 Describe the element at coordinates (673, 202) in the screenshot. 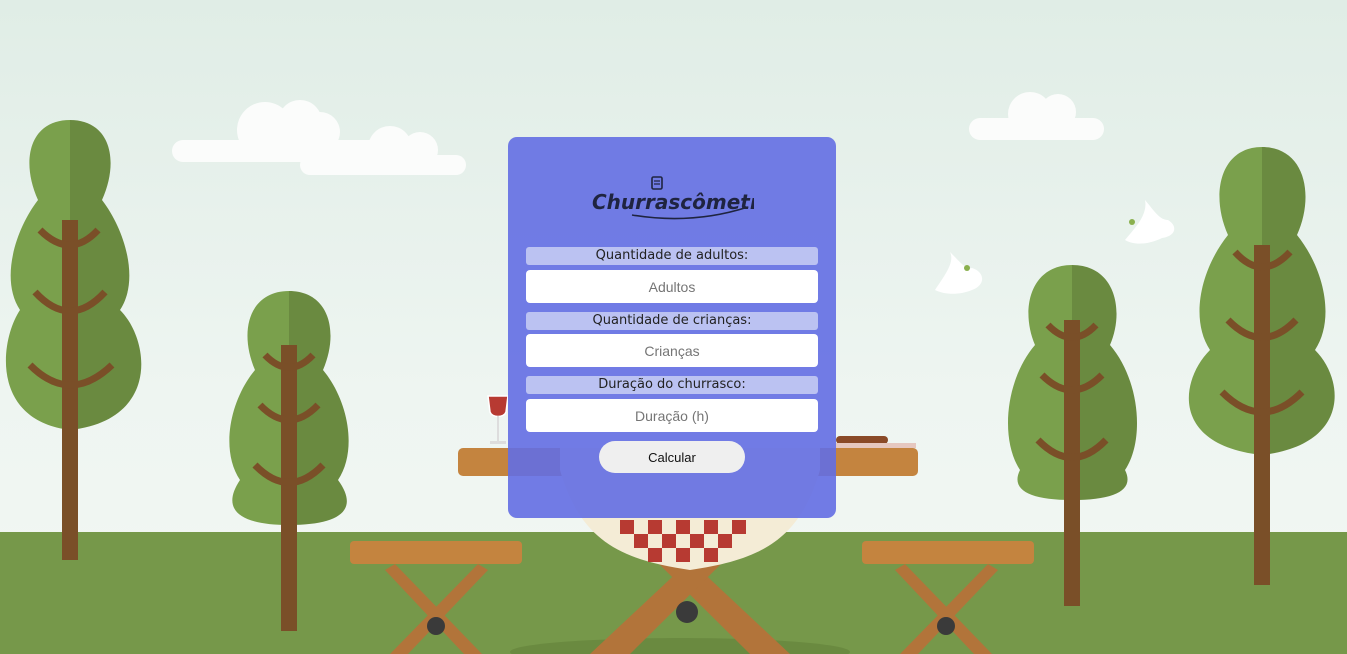

I see `svg-text: Churrascômetro` at that location.